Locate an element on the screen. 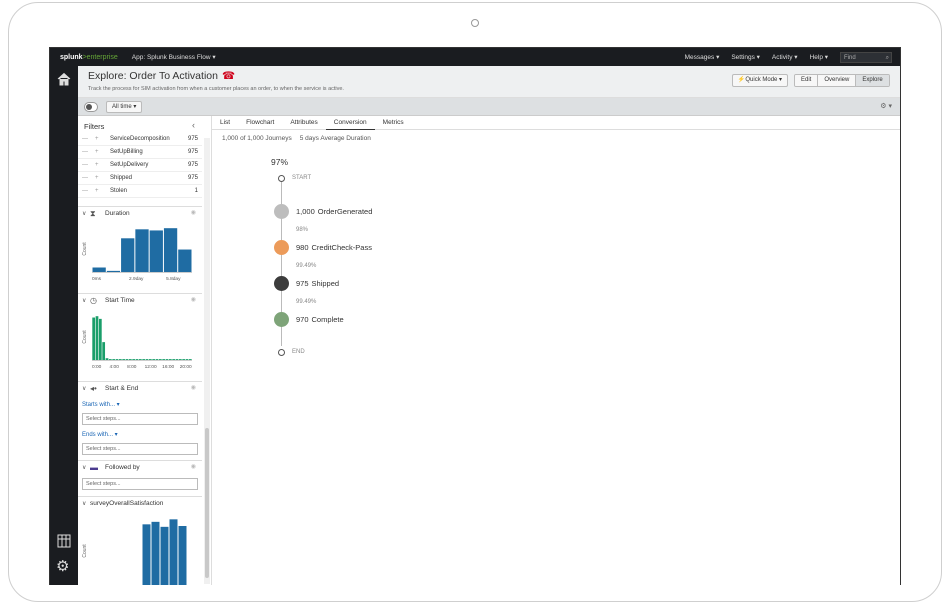  step-label: 980 CreditCheck-Pass is located at coordinates (334, 247).